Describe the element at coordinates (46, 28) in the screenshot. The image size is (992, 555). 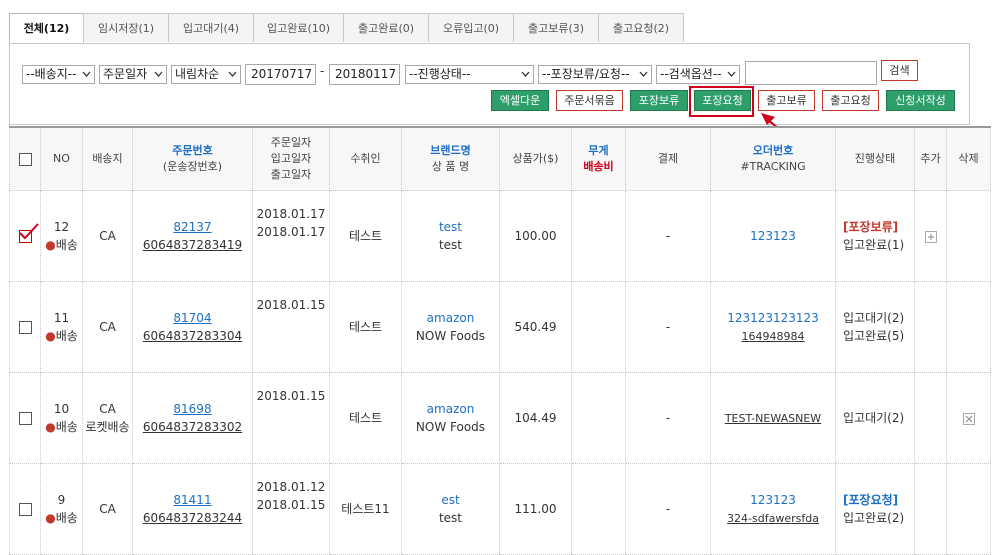
I see `tab-0: 전체(12)` at that location.